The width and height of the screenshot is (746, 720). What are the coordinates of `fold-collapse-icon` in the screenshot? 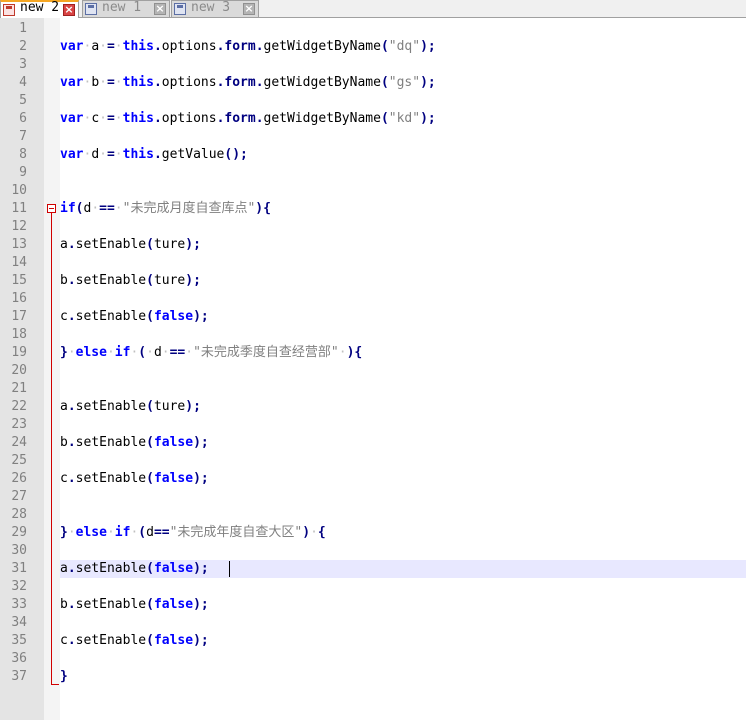 It's located at (51, 208).